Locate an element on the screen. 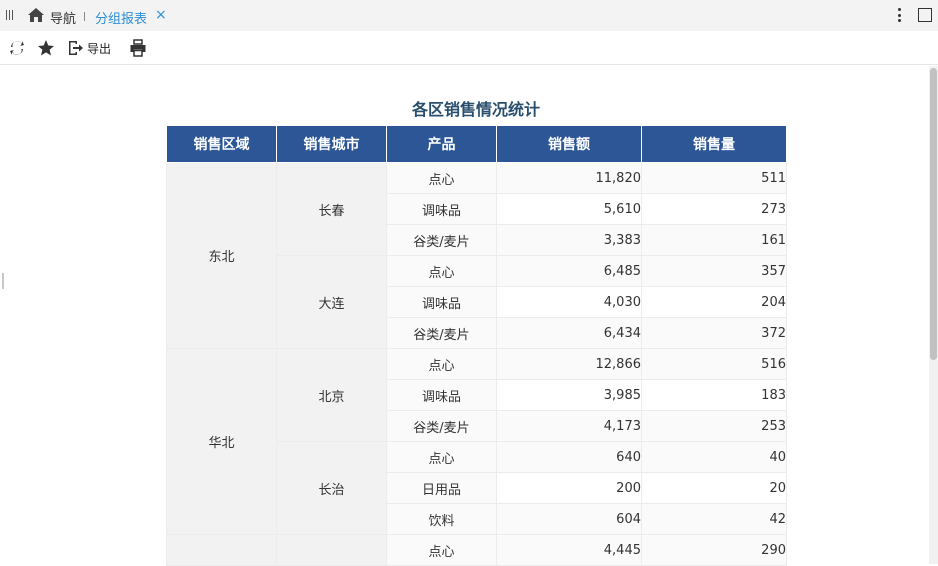 The image size is (938, 566). amount-cell: 5,610 is located at coordinates (569, 209).